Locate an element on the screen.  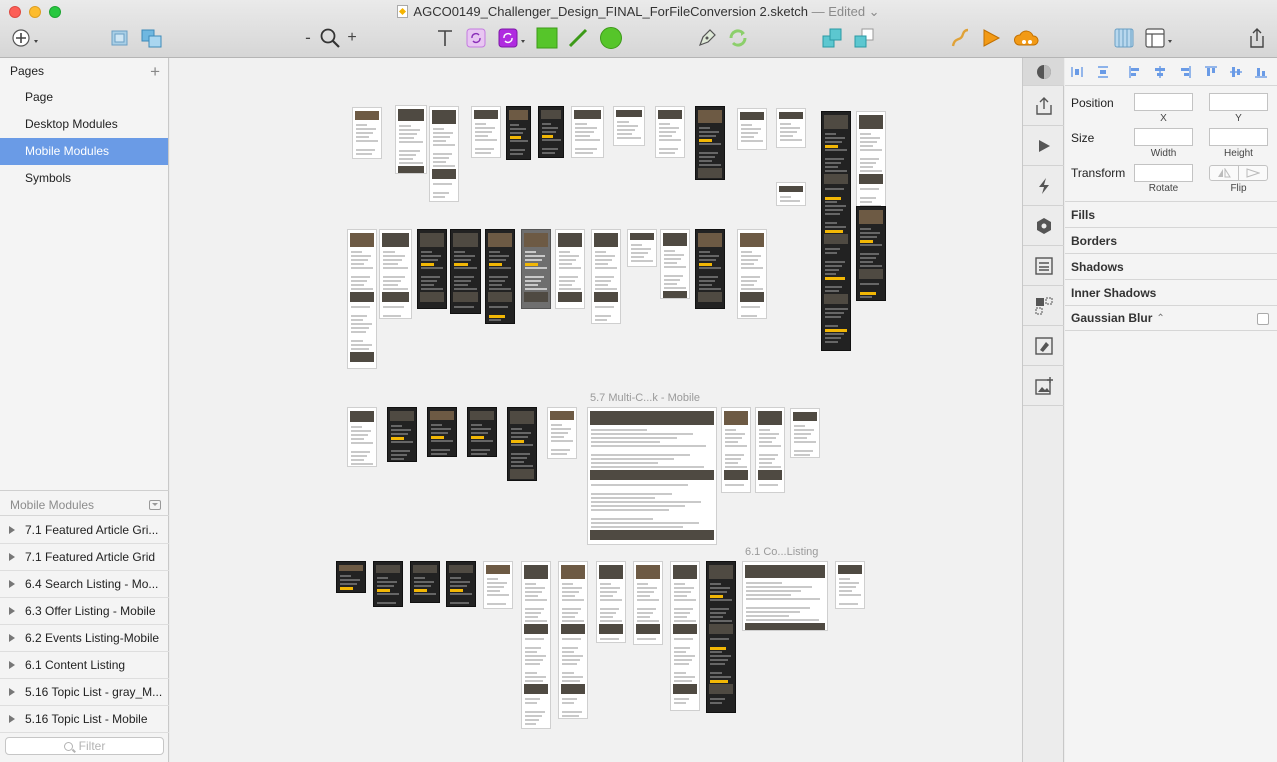
zoom-out-button: - is located at coordinates (308, 38).